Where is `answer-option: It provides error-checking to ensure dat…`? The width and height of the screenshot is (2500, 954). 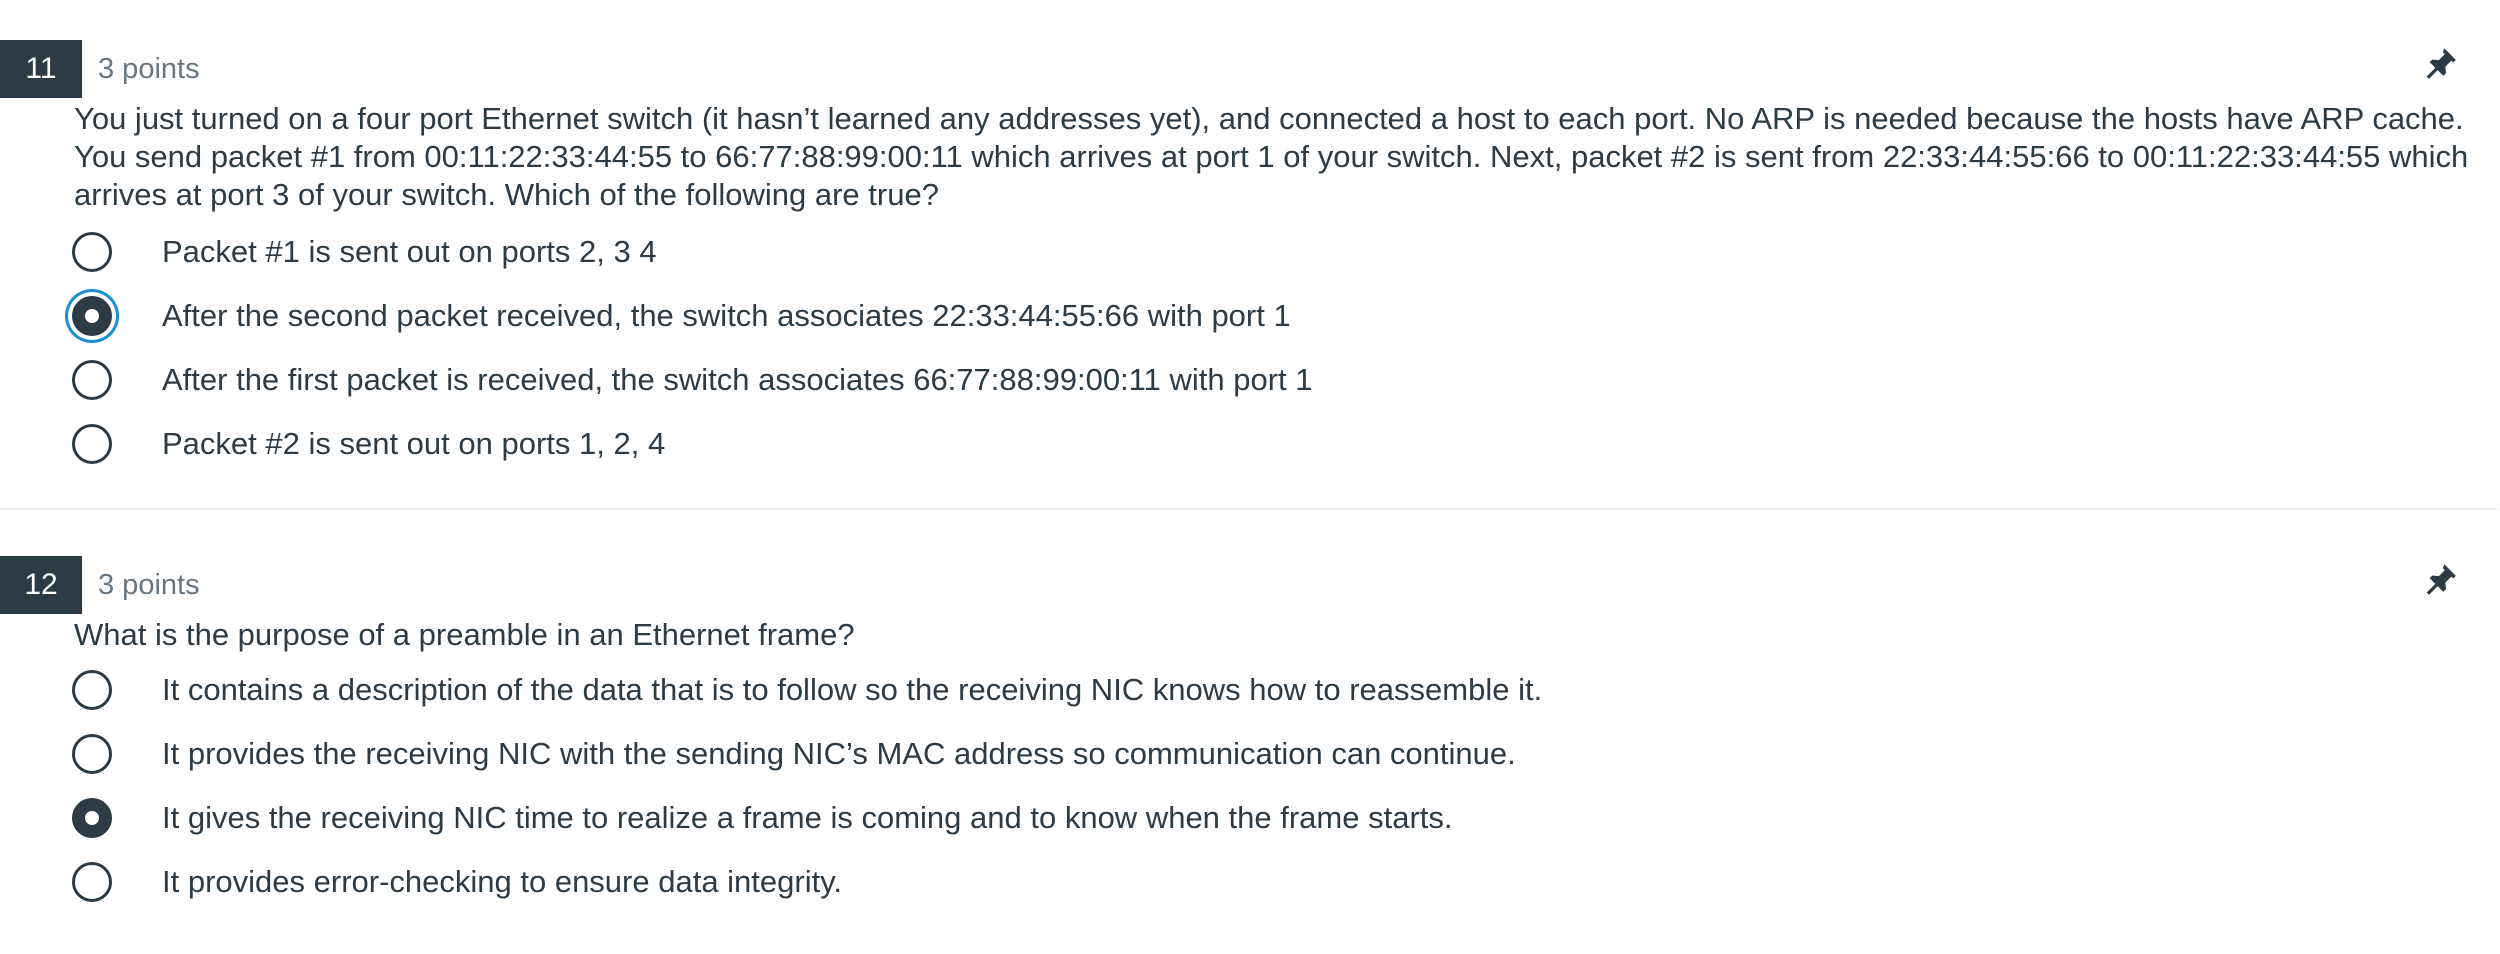
answer-option: It provides error-checking to ensure dat… is located at coordinates (807, 882).